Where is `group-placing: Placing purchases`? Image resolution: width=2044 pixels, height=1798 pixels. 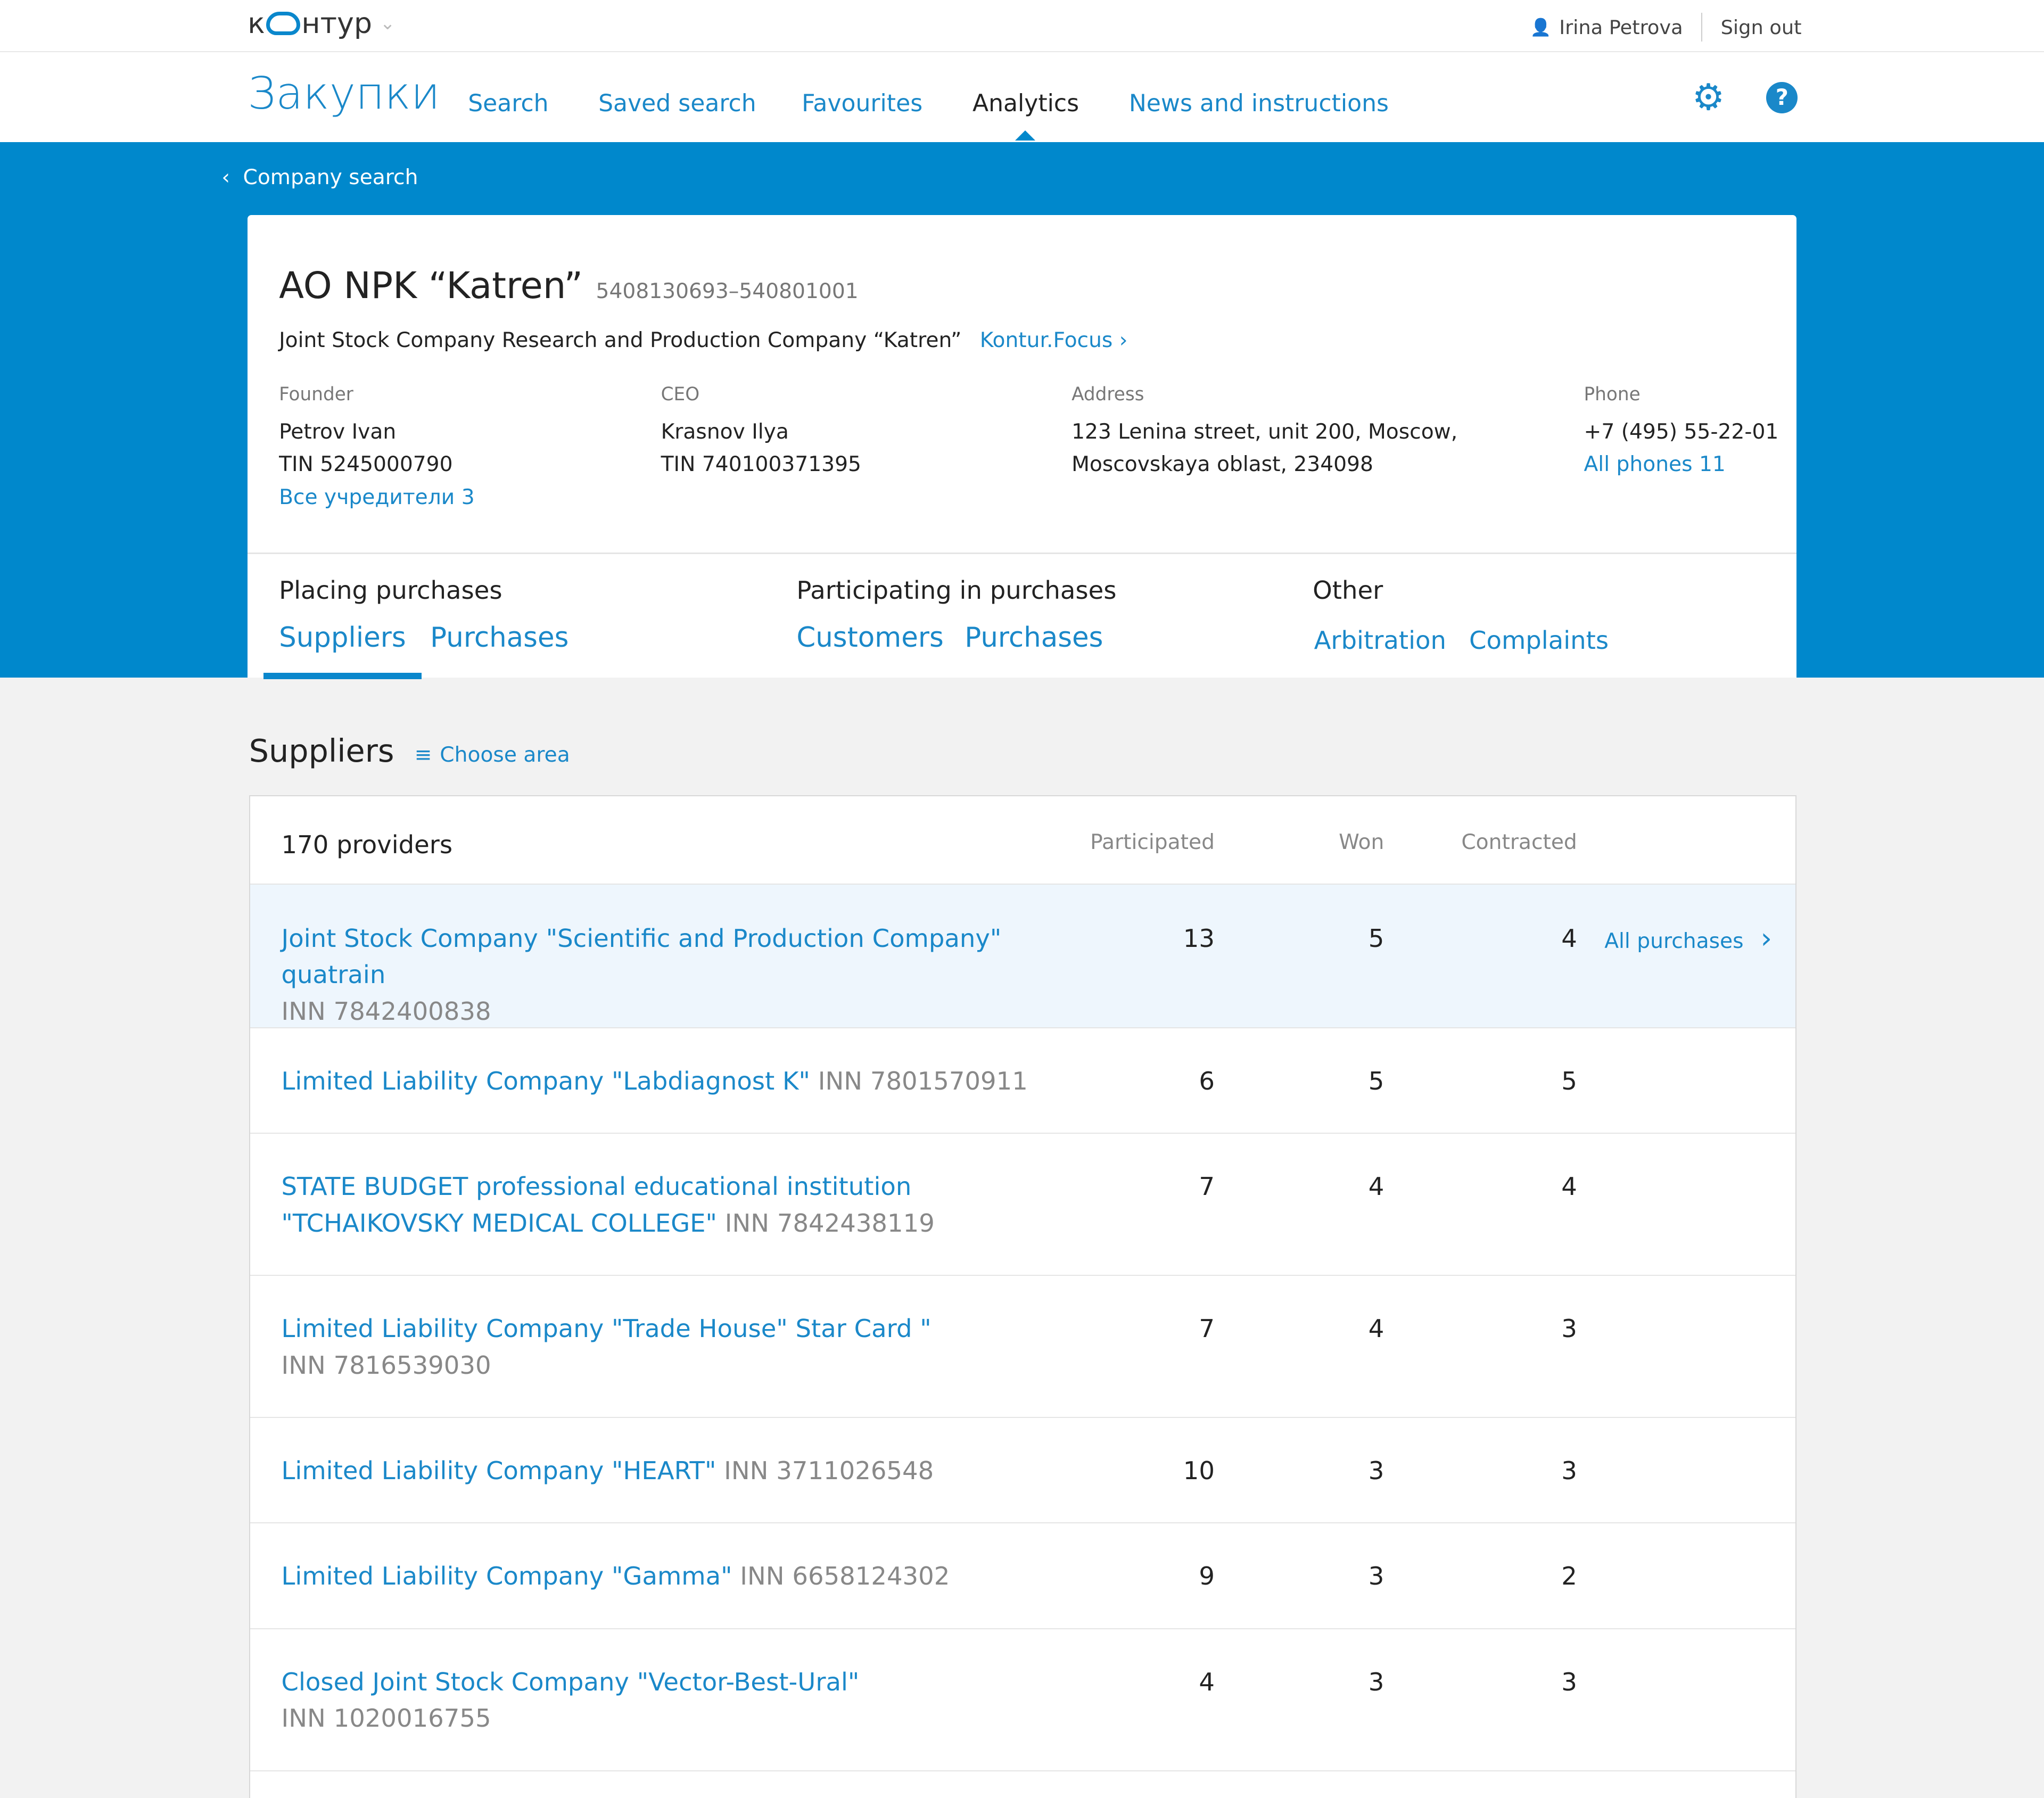
group-placing: Placing purchases is located at coordinates (390, 590).